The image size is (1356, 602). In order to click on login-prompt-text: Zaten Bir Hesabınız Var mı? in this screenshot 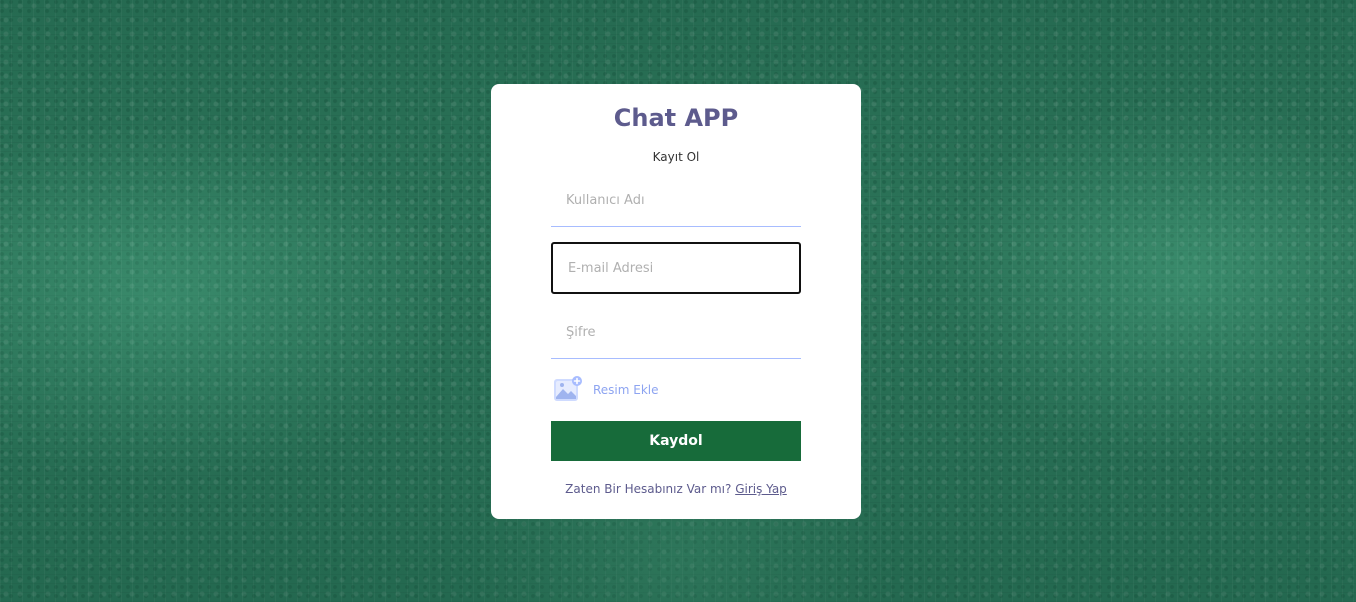, I will do `click(648, 489)`.